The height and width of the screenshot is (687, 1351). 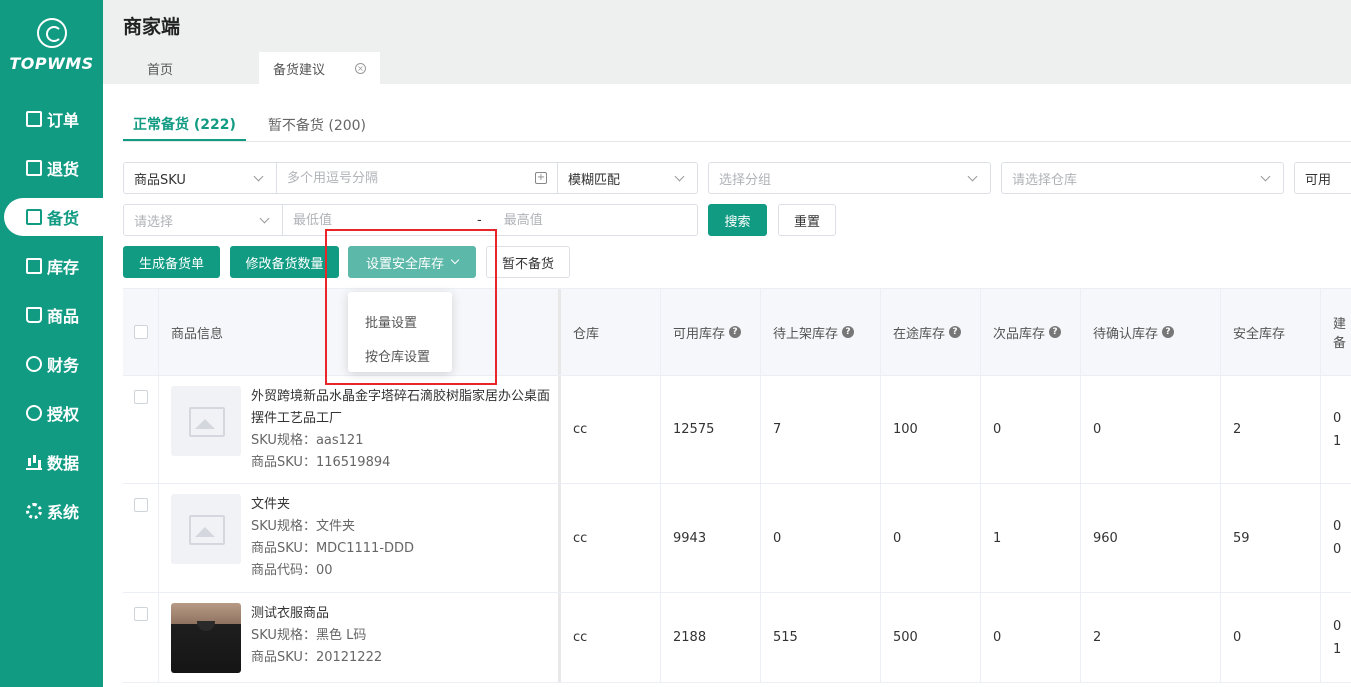 I want to click on sidebar-item-label: 库存, so click(x=63, y=267).